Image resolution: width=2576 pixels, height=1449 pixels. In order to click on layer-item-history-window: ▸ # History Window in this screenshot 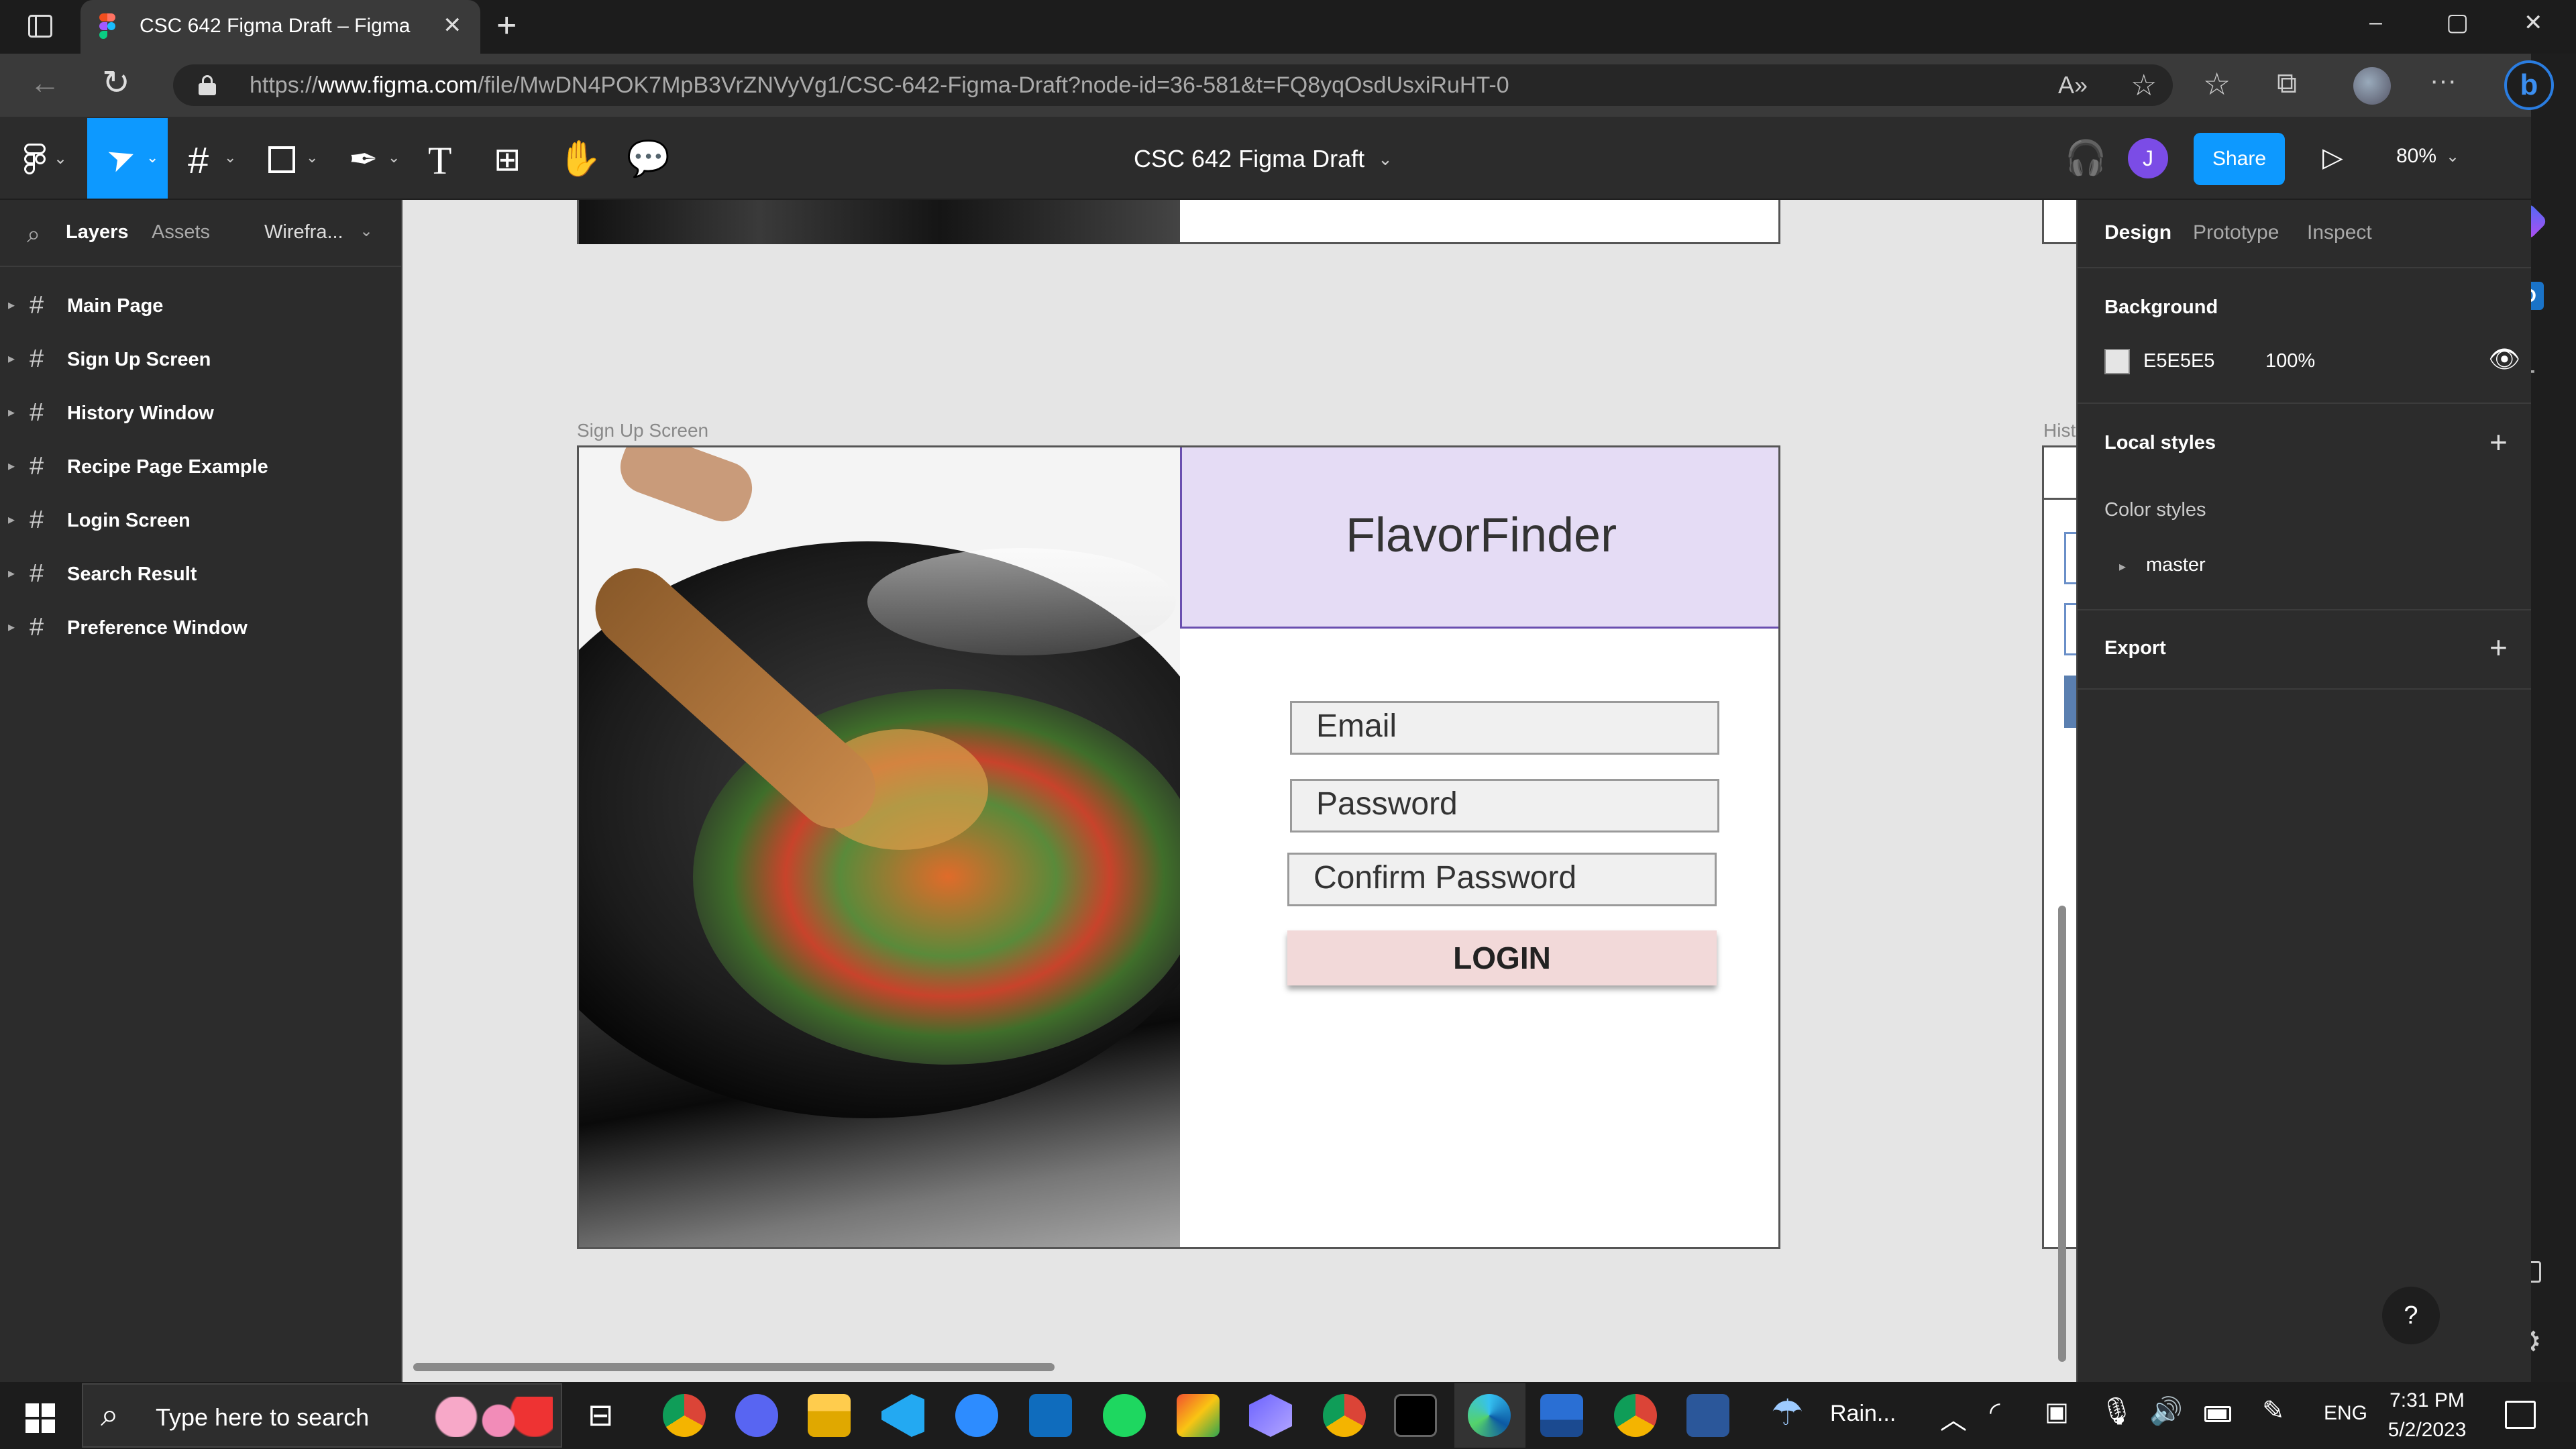, I will do `click(201, 414)`.